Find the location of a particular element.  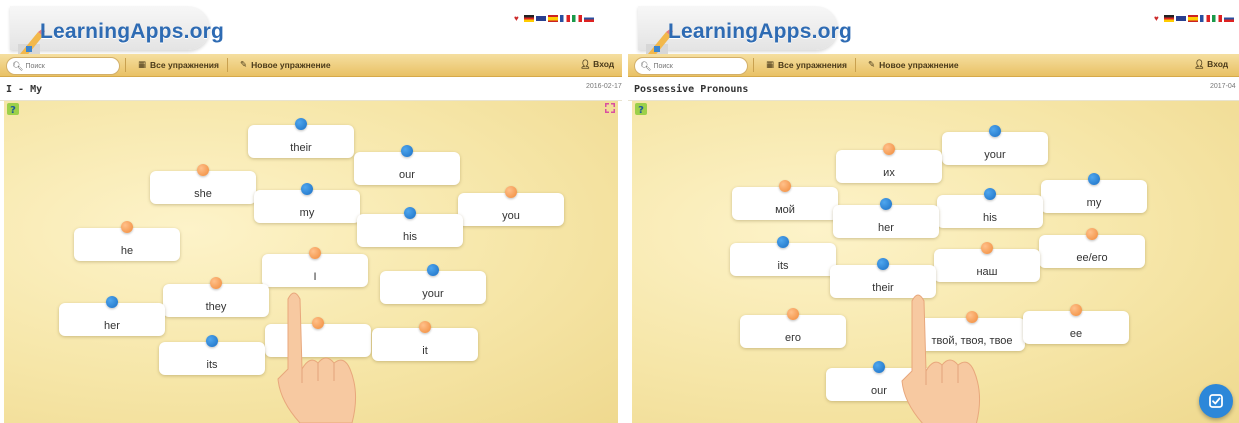

new-exercise-label: Новое упражнение is located at coordinates (919, 64).